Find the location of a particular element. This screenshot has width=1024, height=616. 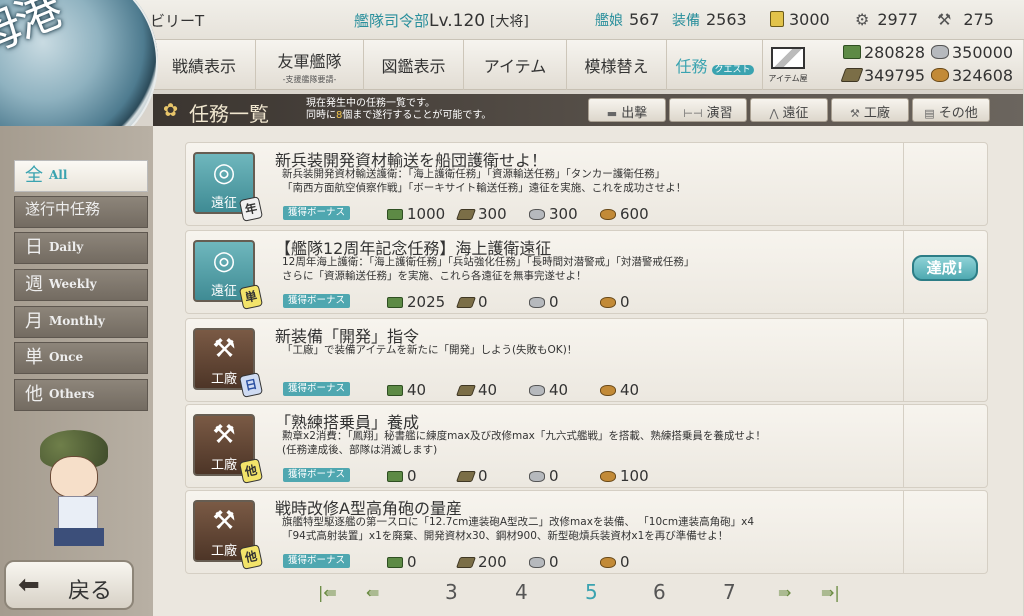

shop-icon is located at coordinates (788, 58).